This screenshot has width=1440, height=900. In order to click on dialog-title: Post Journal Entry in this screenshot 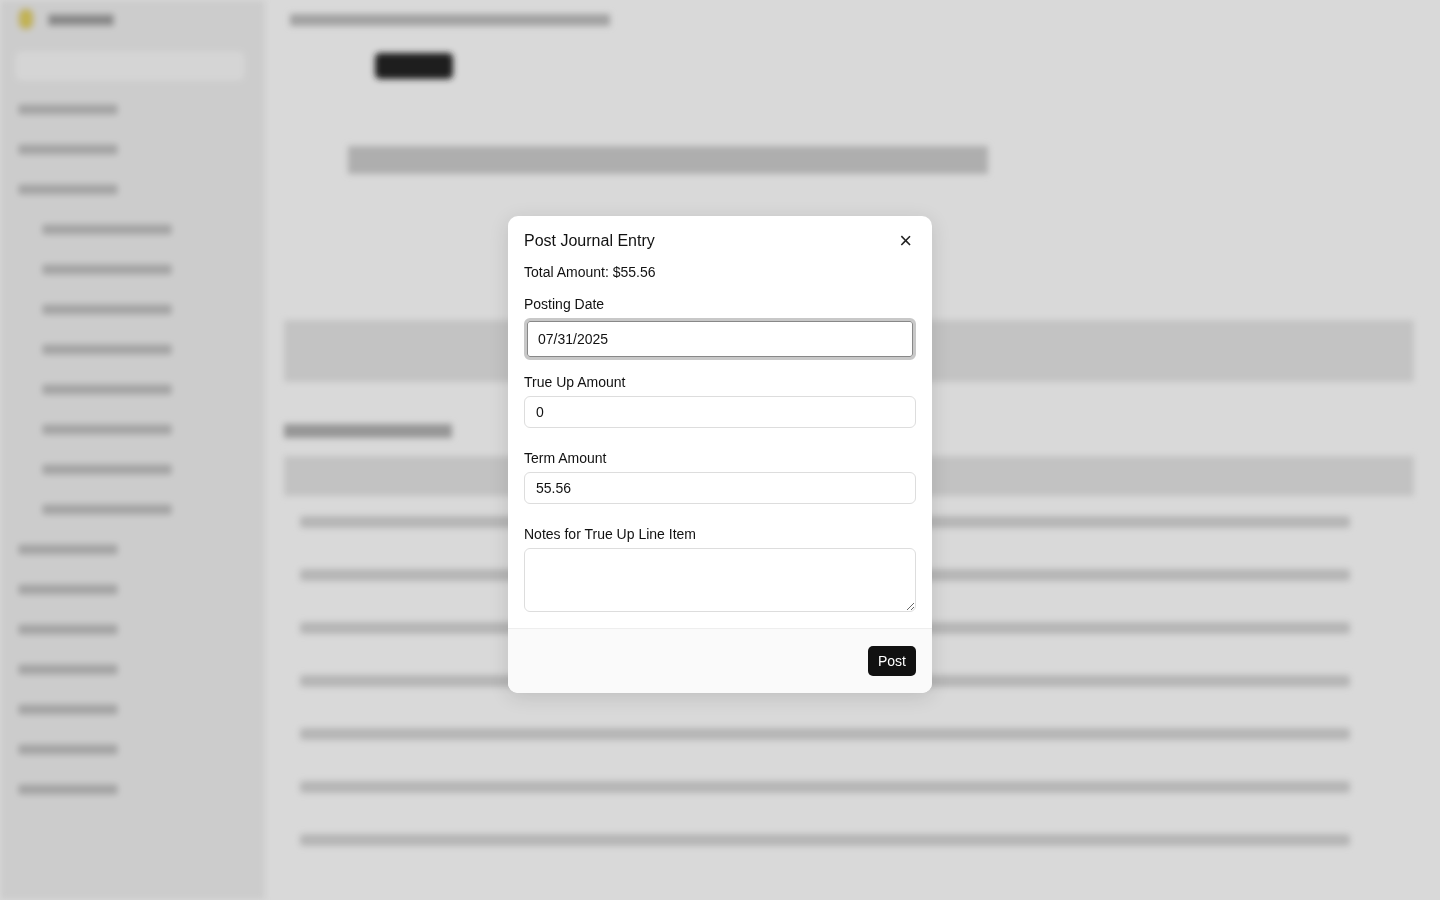, I will do `click(589, 241)`.